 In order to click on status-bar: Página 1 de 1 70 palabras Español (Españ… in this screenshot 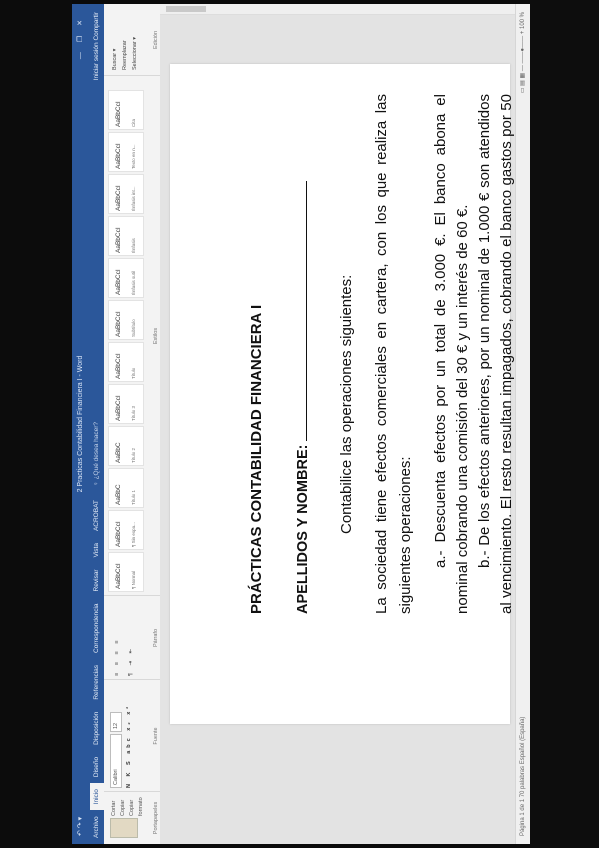, I will do `click(522, 424)`.